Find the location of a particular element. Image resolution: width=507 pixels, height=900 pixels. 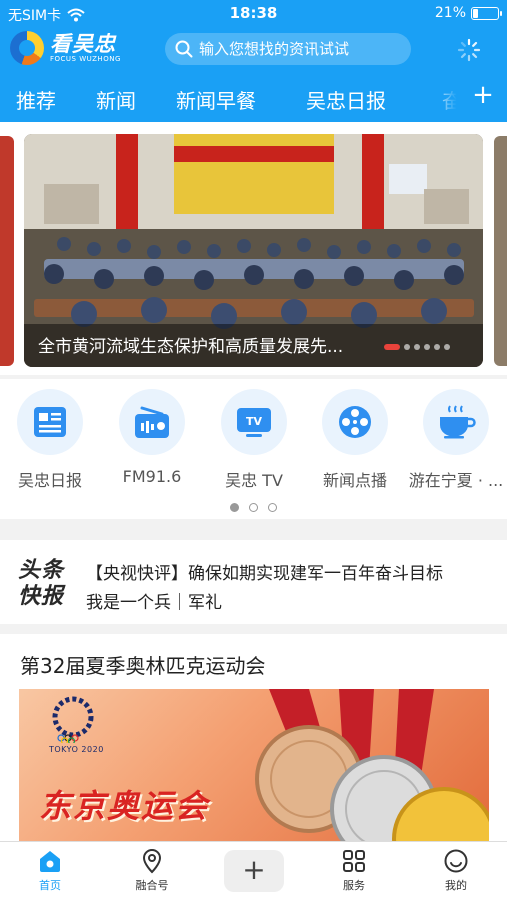

loading-spinner-icon is located at coordinates (469, 50).